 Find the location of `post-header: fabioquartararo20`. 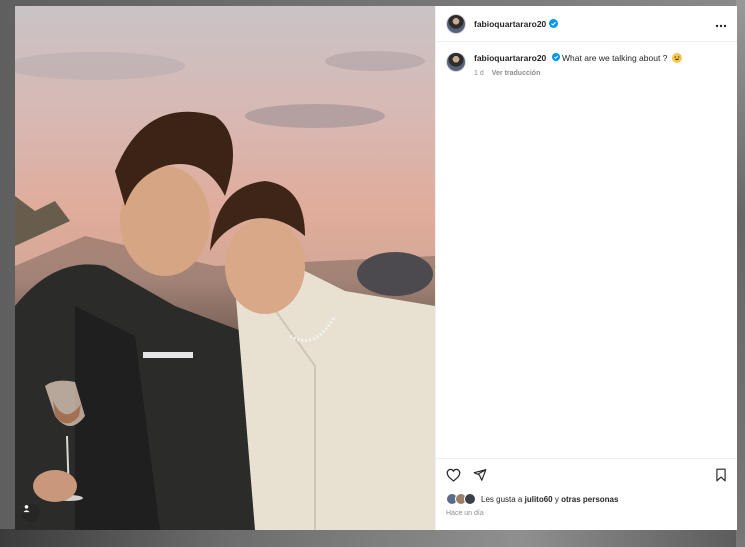

post-header: fabioquartararo20 is located at coordinates (586, 24).